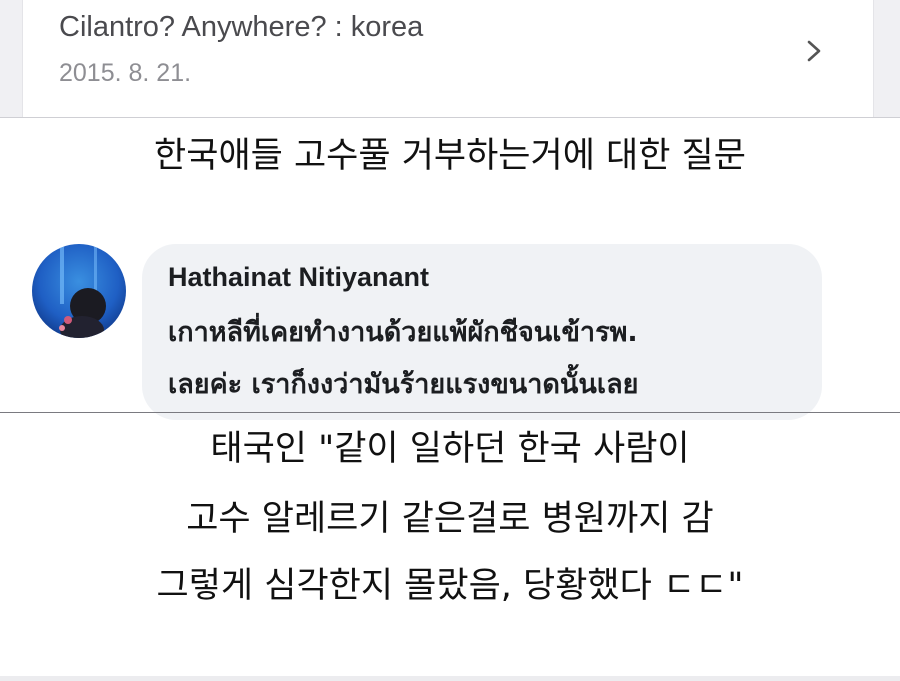 The height and width of the screenshot is (681, 900). Describe the element at coordinates (450, 586) in the screenshot. I see `caption-bottom-line: 그렇게 심각한지 몰랐음, 당황했다 ㄷㄷ"` at that location.